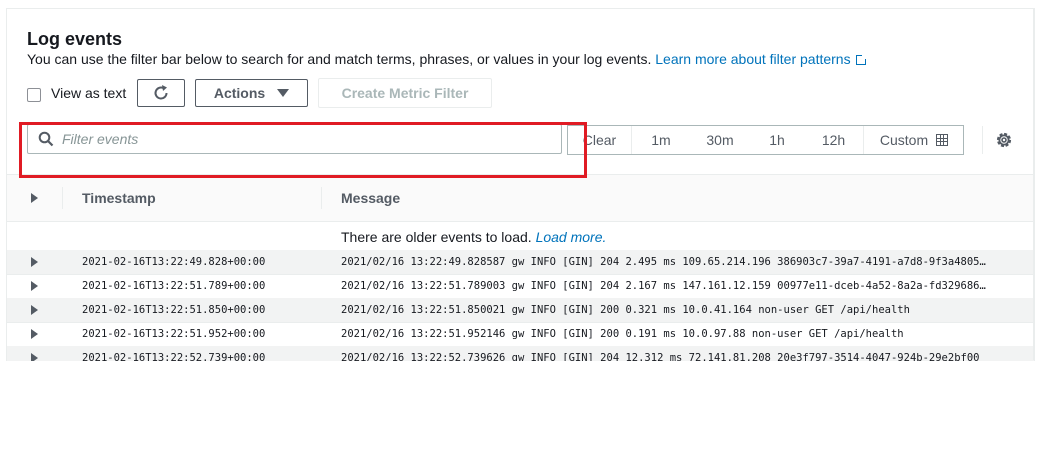 This screenshot has width=1053, height=460. Describe the element at coordinates (303, 150) in the screenshot. I see `highlight-box` at that location.